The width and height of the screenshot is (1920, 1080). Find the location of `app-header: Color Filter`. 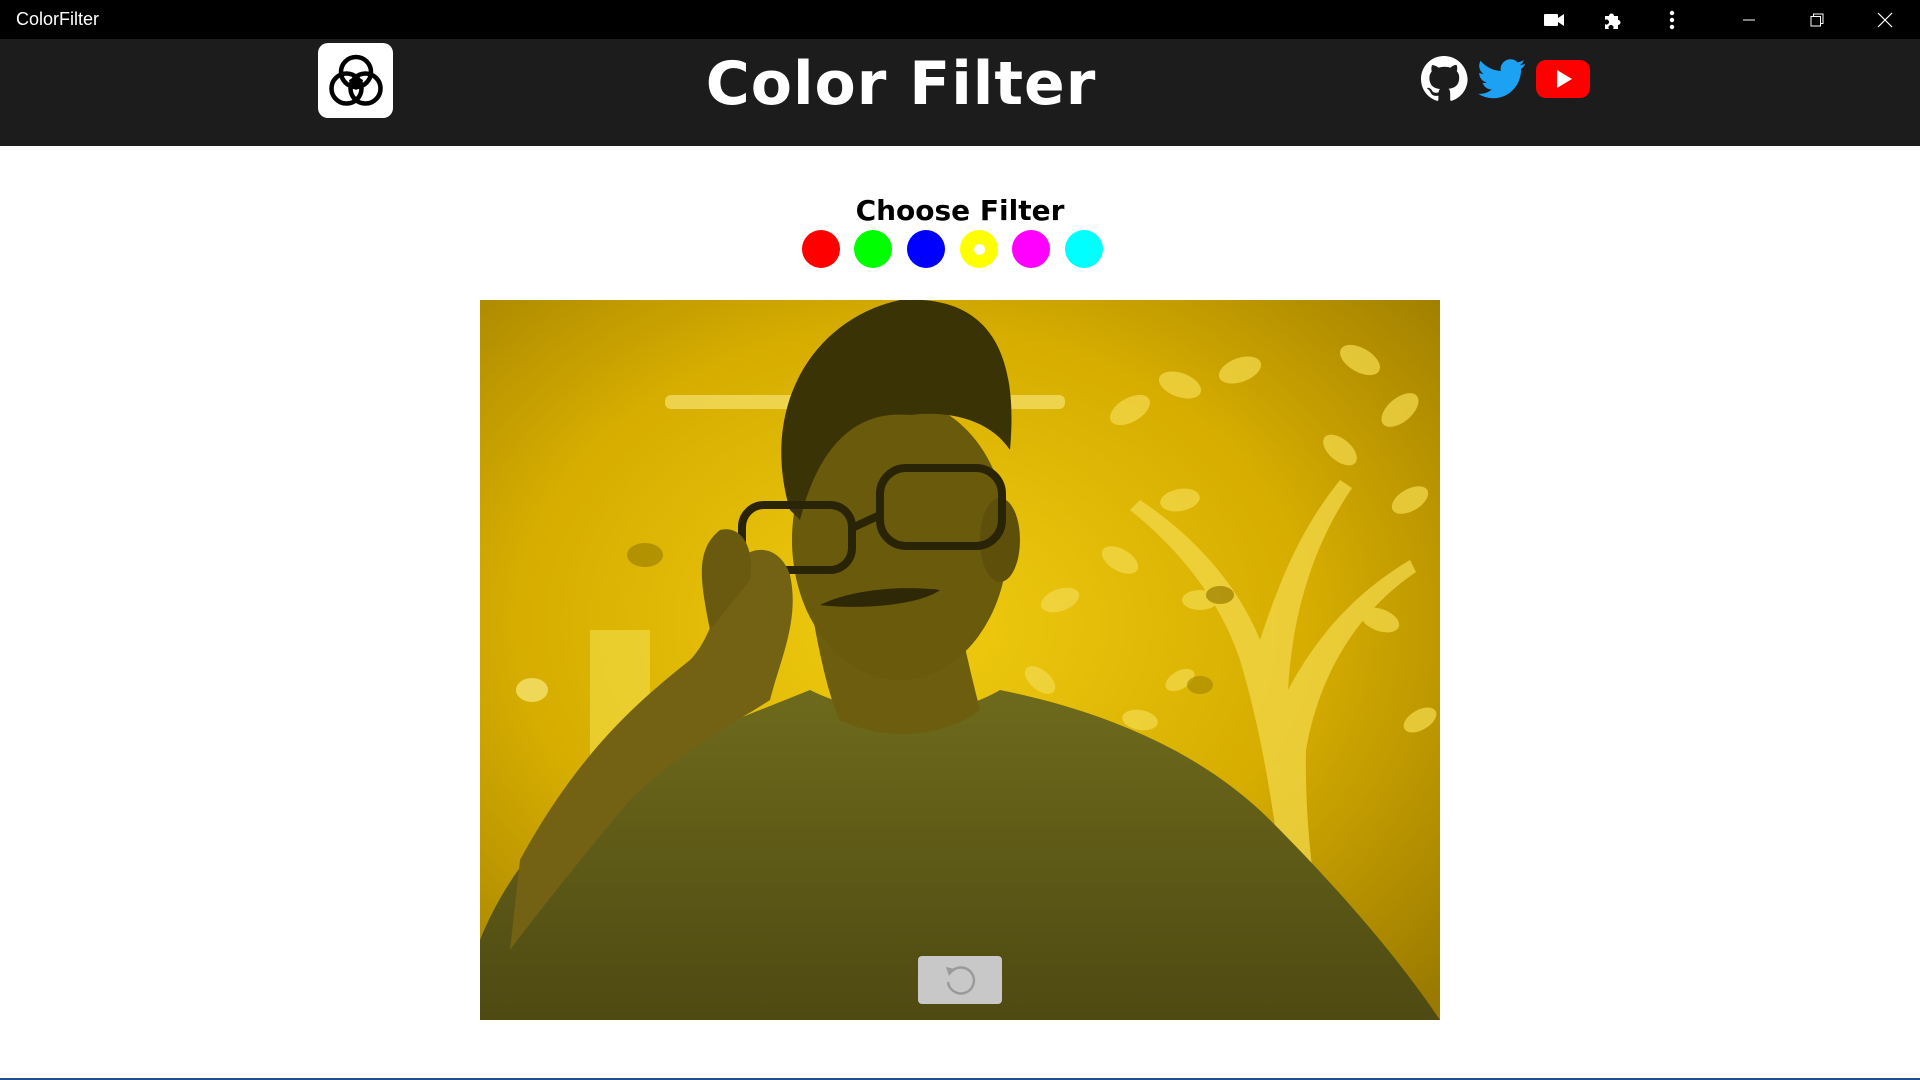

app-header: Color Filter is located at coordinates (960, 92).